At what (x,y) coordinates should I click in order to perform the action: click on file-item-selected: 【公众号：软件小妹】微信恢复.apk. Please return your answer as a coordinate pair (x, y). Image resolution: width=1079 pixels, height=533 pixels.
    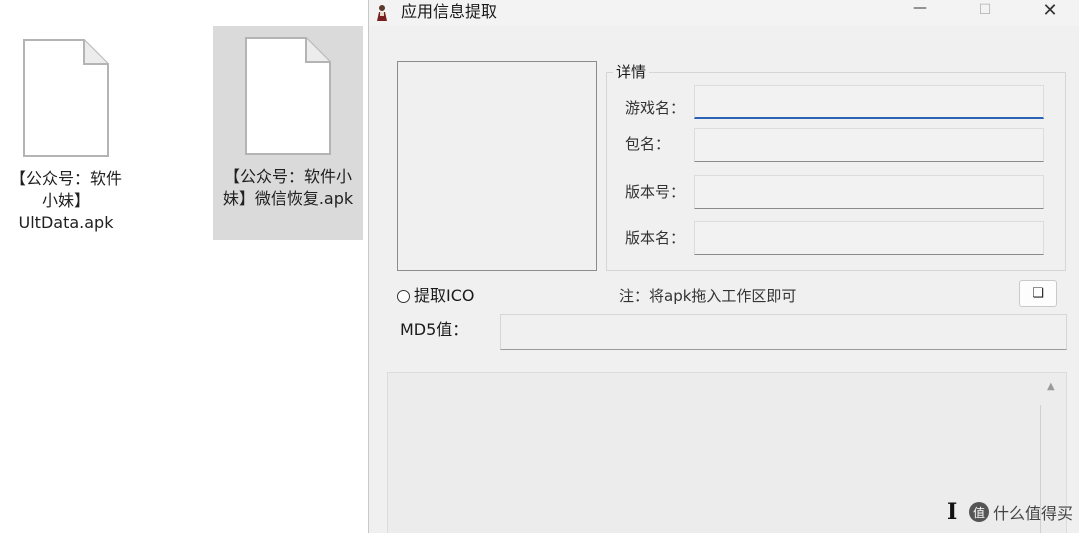
    Looking at the image, I should click on (288, 133).